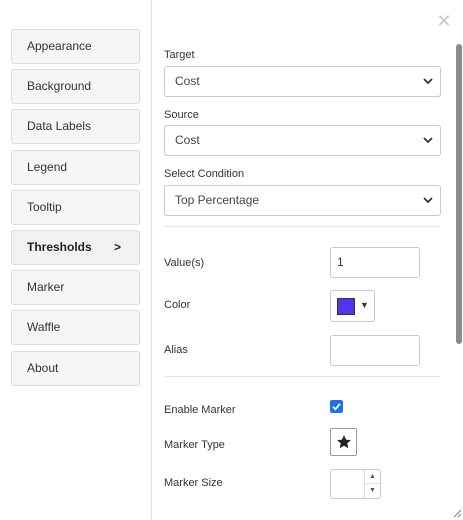  I want to click on sidebar-item-data-labels: Data Labels, so click(75, 126).